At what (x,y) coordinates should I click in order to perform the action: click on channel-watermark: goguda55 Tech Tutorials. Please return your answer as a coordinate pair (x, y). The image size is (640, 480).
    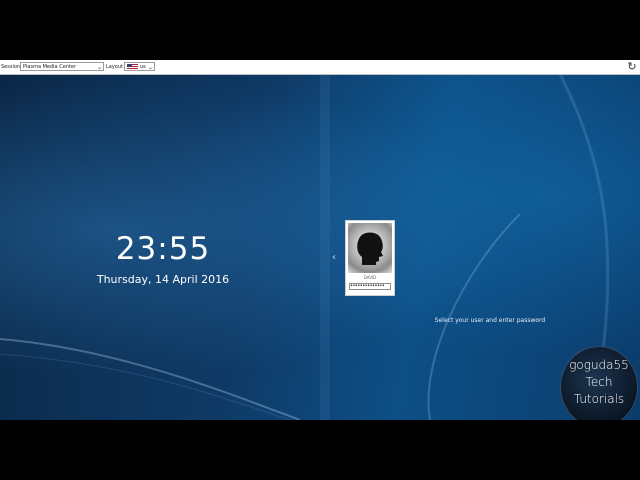
    Looking at the image, I should click on (599, 383).